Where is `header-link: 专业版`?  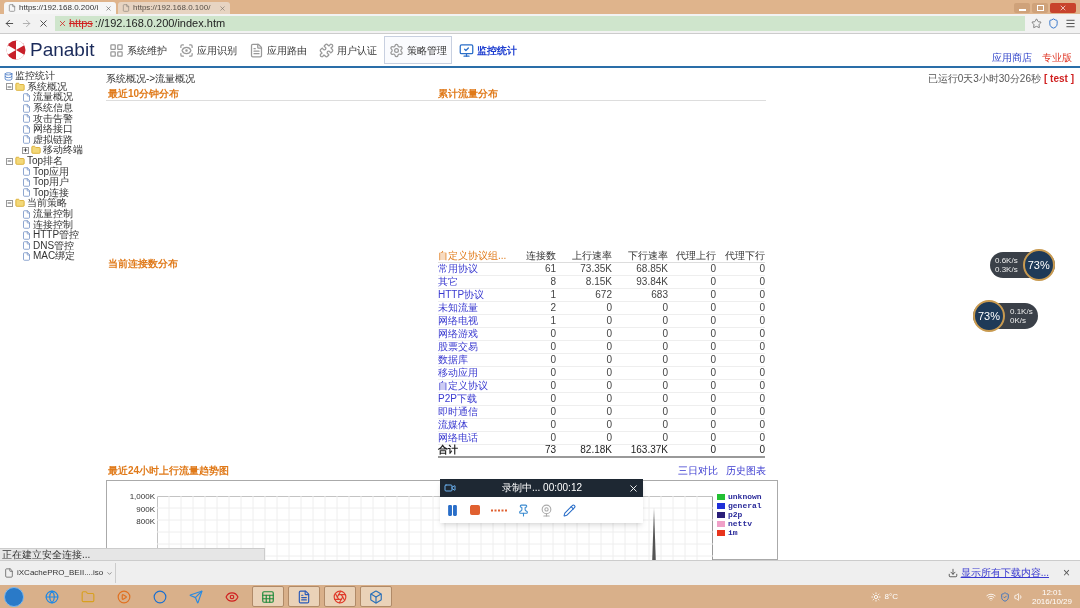 header-link: 专业版 is located at coordinates (1057, 58).